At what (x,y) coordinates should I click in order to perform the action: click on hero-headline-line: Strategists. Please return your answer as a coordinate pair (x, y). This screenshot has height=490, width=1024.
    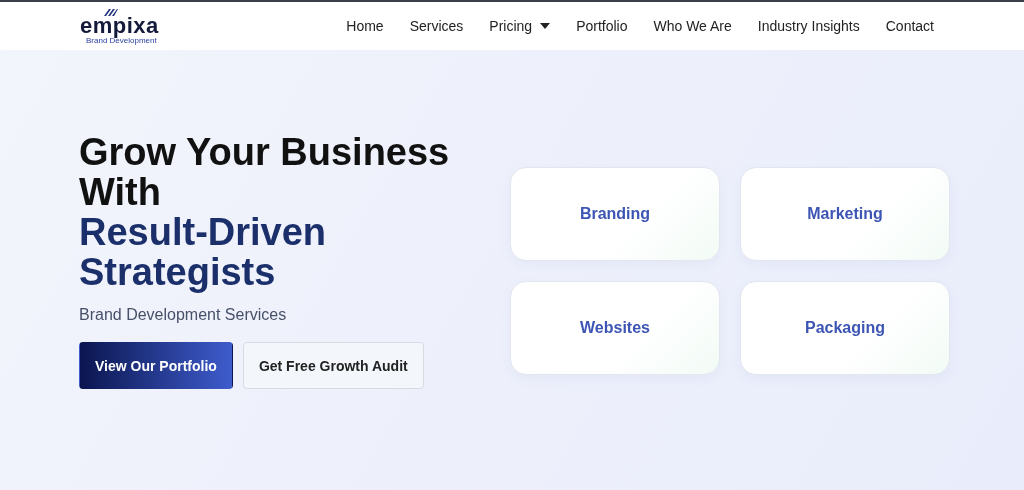
    Looking at the image, I should click on (178, 272).